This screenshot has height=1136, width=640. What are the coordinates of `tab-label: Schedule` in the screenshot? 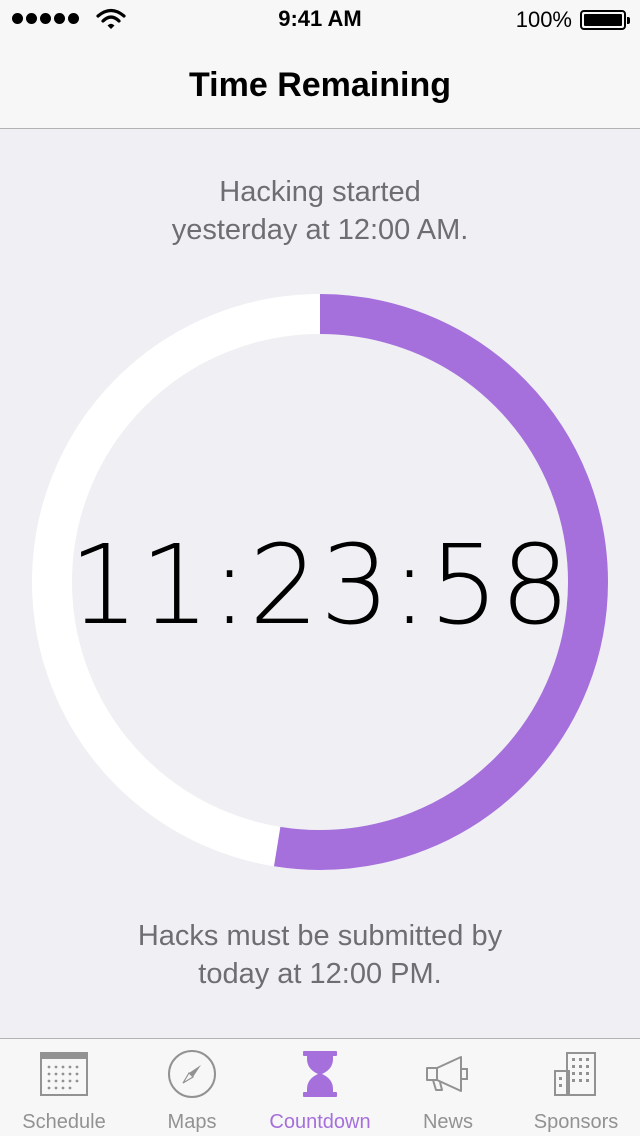 It's located at (64, 1122).